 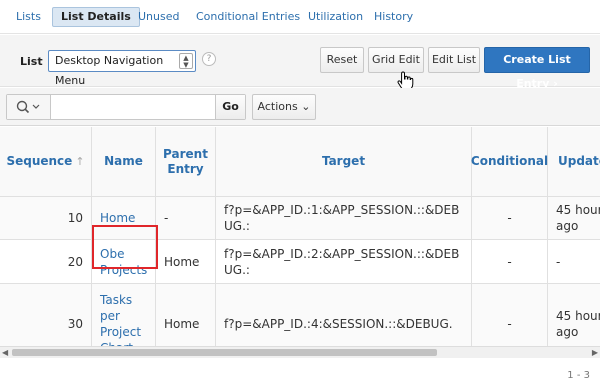 I want to click on search-input, so click(x=134, y=107).